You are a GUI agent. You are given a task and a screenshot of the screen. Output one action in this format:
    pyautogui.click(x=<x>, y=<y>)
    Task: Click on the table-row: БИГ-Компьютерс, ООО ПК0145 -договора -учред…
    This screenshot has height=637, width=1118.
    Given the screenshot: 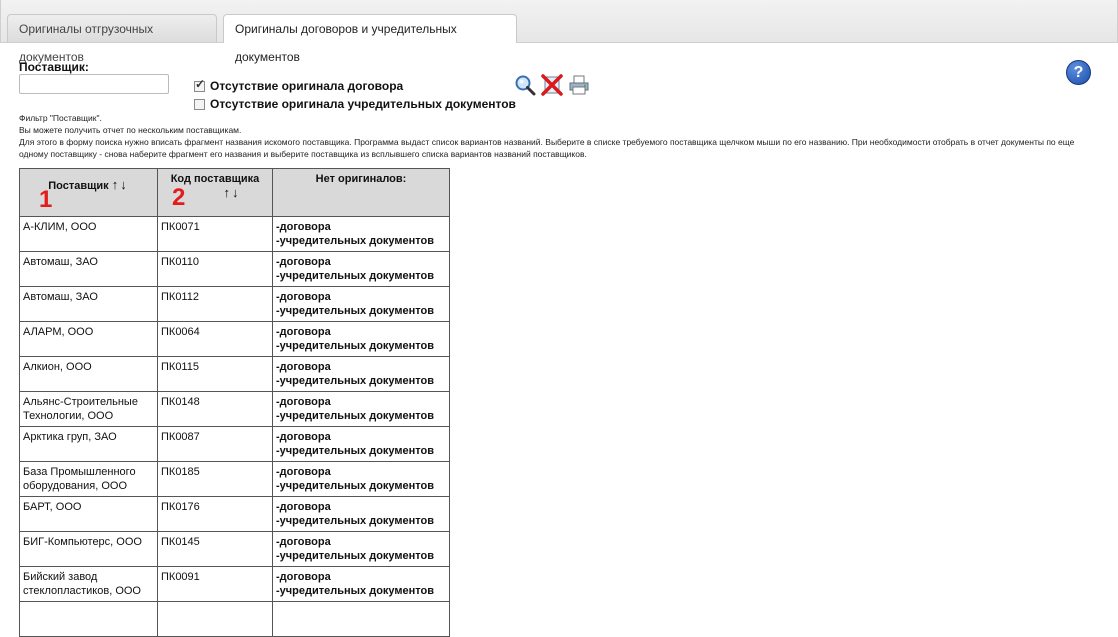 What is the action you would take?
    pyautogui.click(x=234, y=549)
    